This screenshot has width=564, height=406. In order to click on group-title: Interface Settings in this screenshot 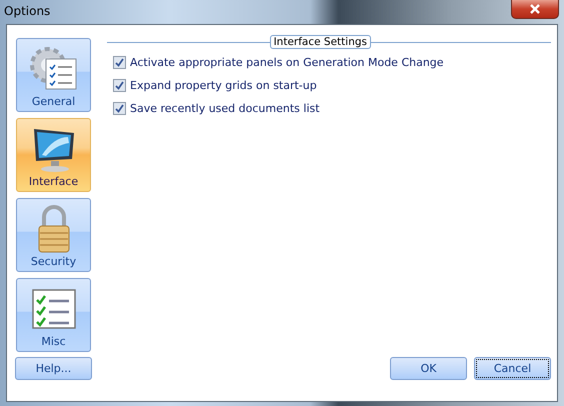, I will do `click(320, 42)`.